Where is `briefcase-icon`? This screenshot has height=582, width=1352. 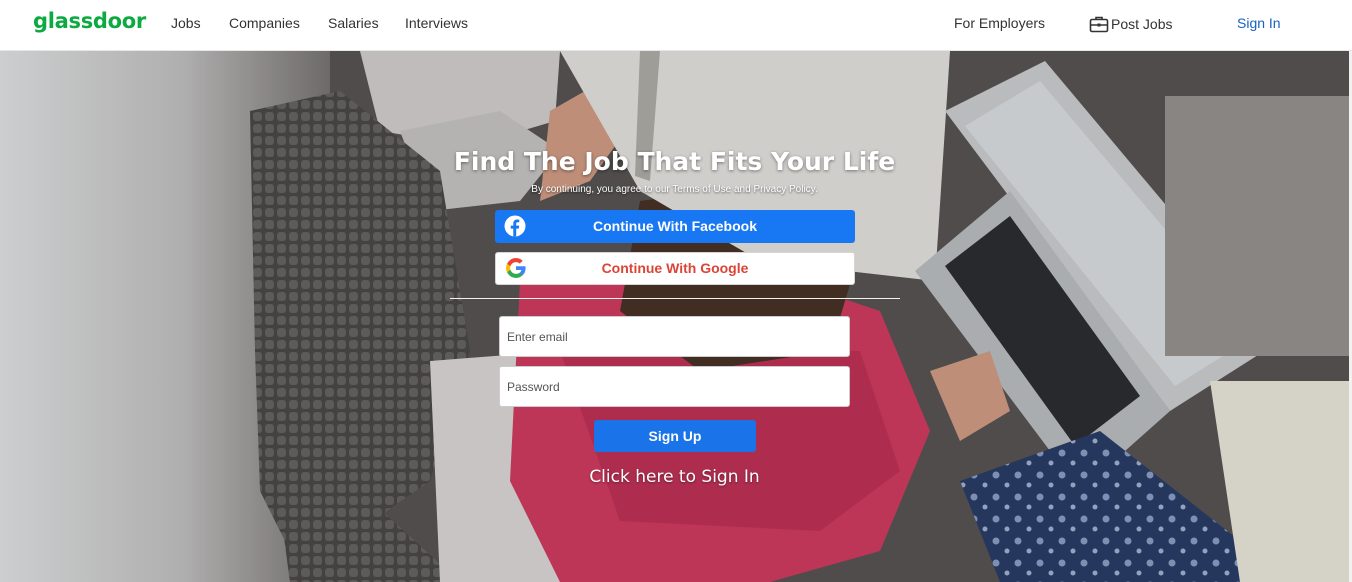 briefcase-icon is located at coordinates (1099, 24).